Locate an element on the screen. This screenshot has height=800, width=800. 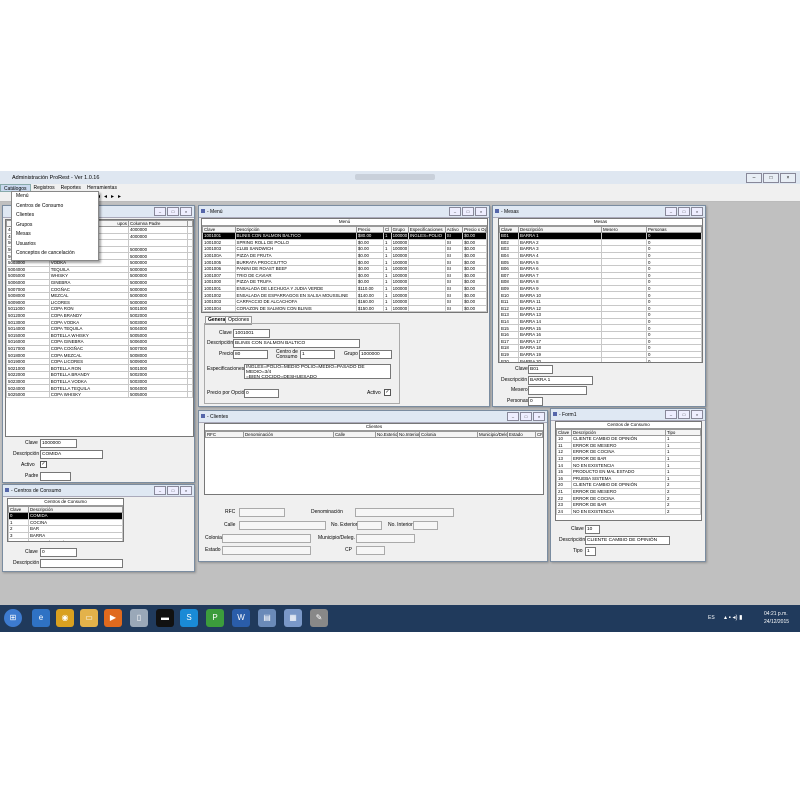
table-row: B06 BARRA 6 0 is located at coordinates (600, 268).